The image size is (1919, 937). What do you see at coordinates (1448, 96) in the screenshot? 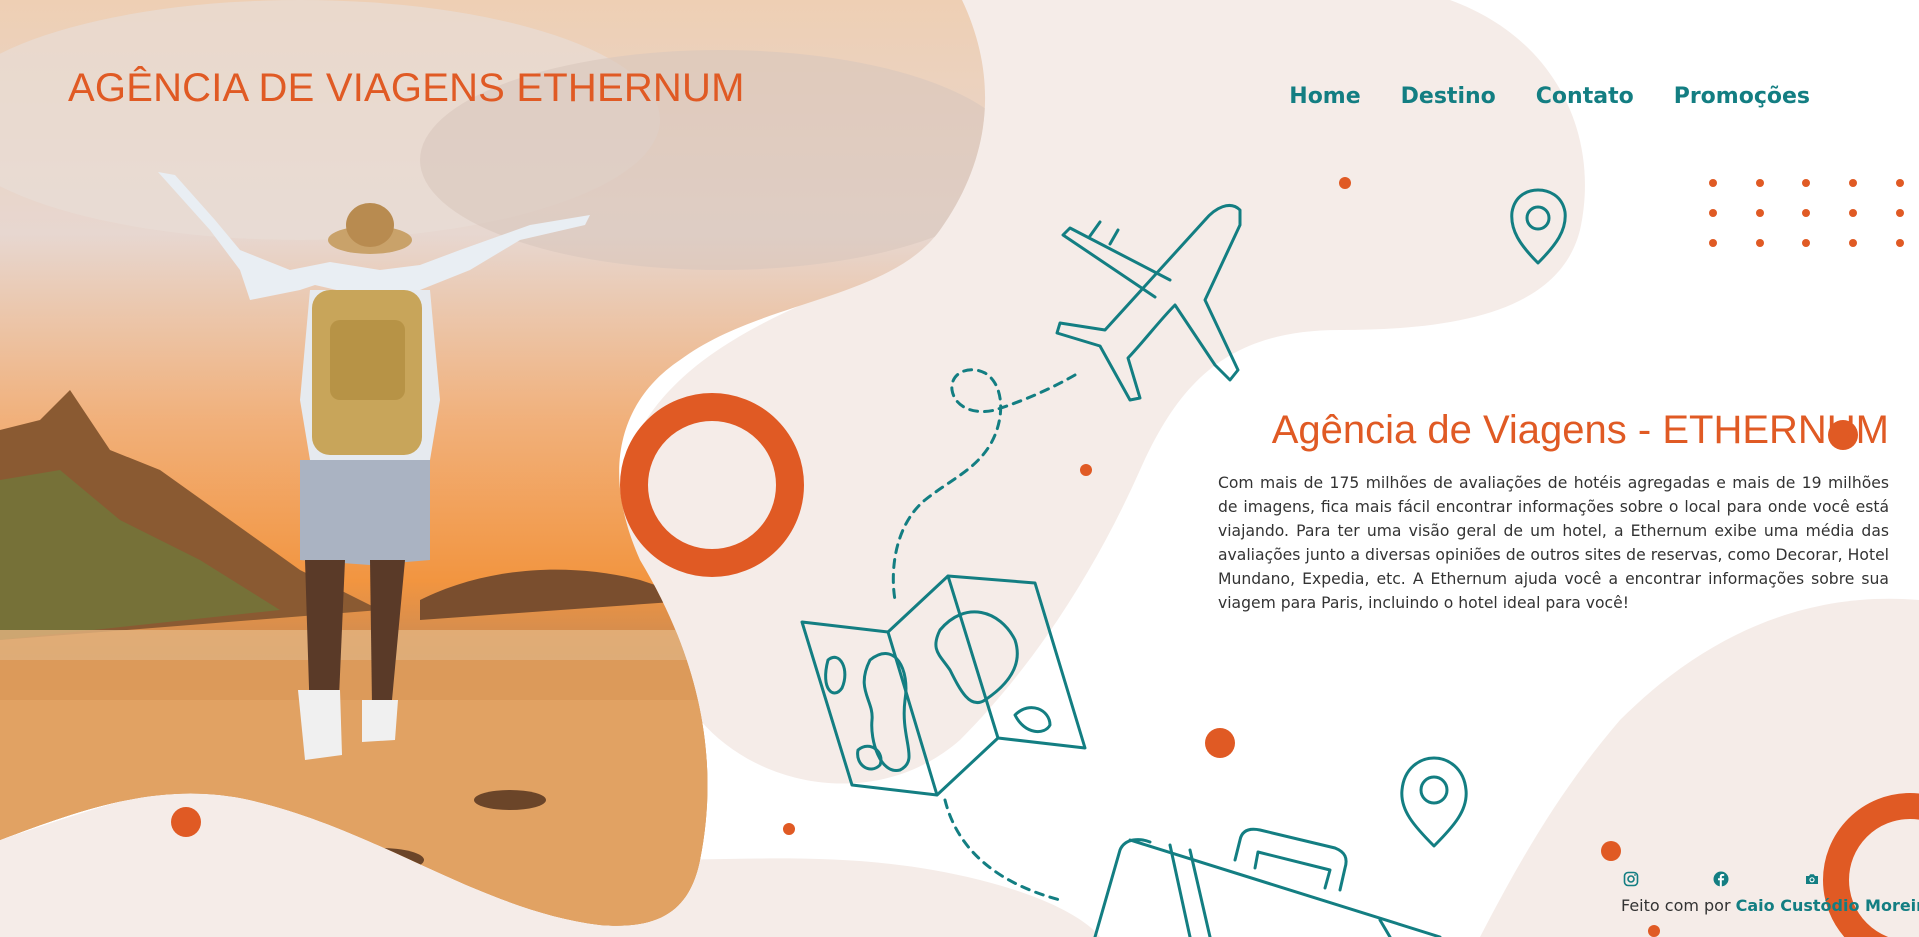
I see `nav-destino: Destino` at bounding box center [1448, 96].